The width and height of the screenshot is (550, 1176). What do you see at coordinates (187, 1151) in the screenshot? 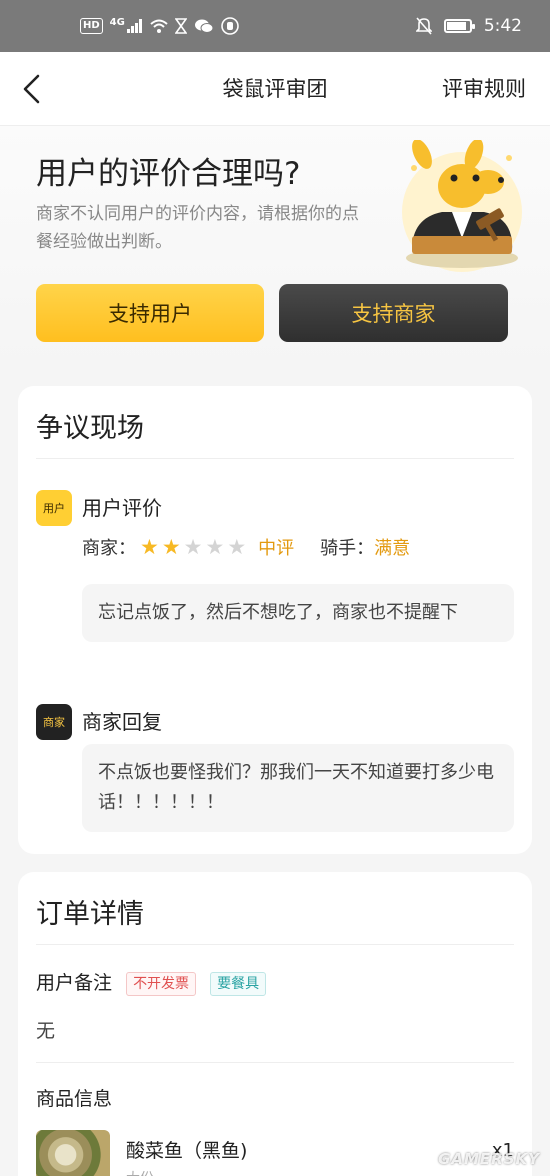
I see `food-name: 酸菜鱼（黑鱼)` at bounding box center [187, 1151].